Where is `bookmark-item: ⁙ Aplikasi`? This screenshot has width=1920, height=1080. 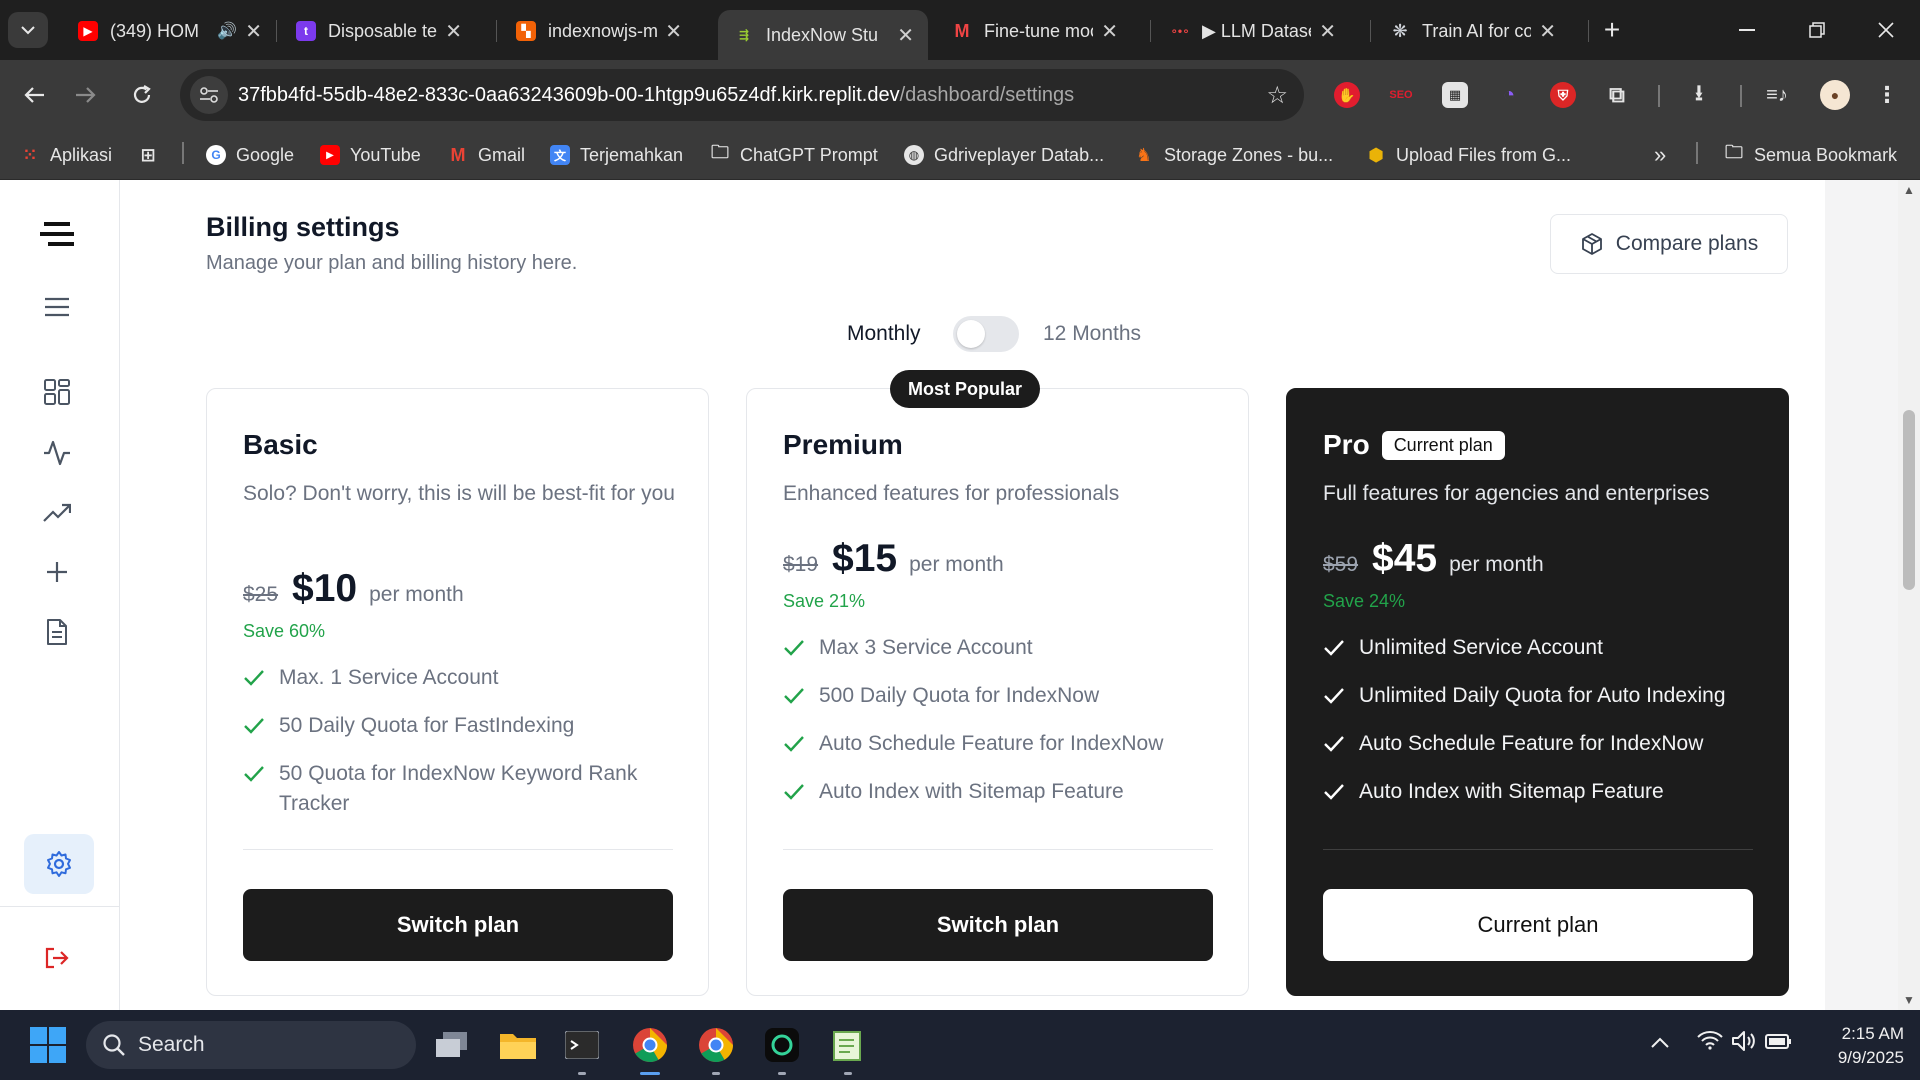 bookmark-item: ⁙ Aplikasi is located at coordinates (66, 155).